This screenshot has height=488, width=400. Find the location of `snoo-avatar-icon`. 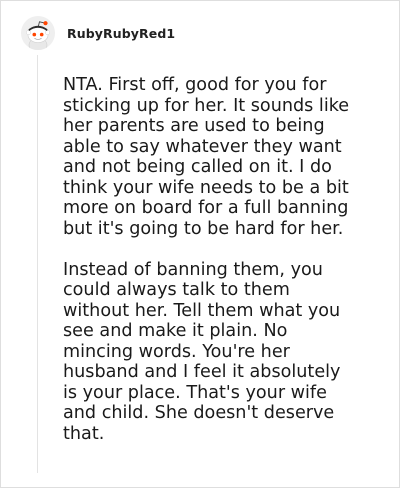

snoo-avatar-icon is located at coordinates (38, 33).